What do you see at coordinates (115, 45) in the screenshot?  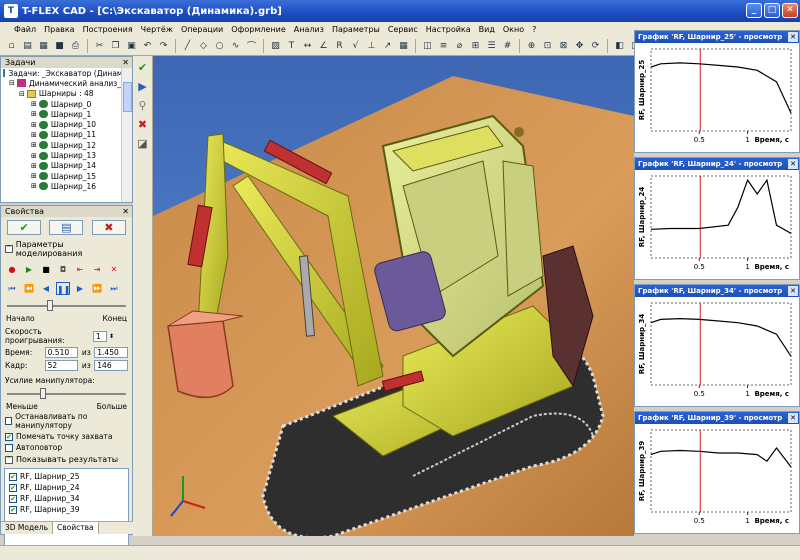 I see `copy-icon: ❐` at bounding box center [115, 45].